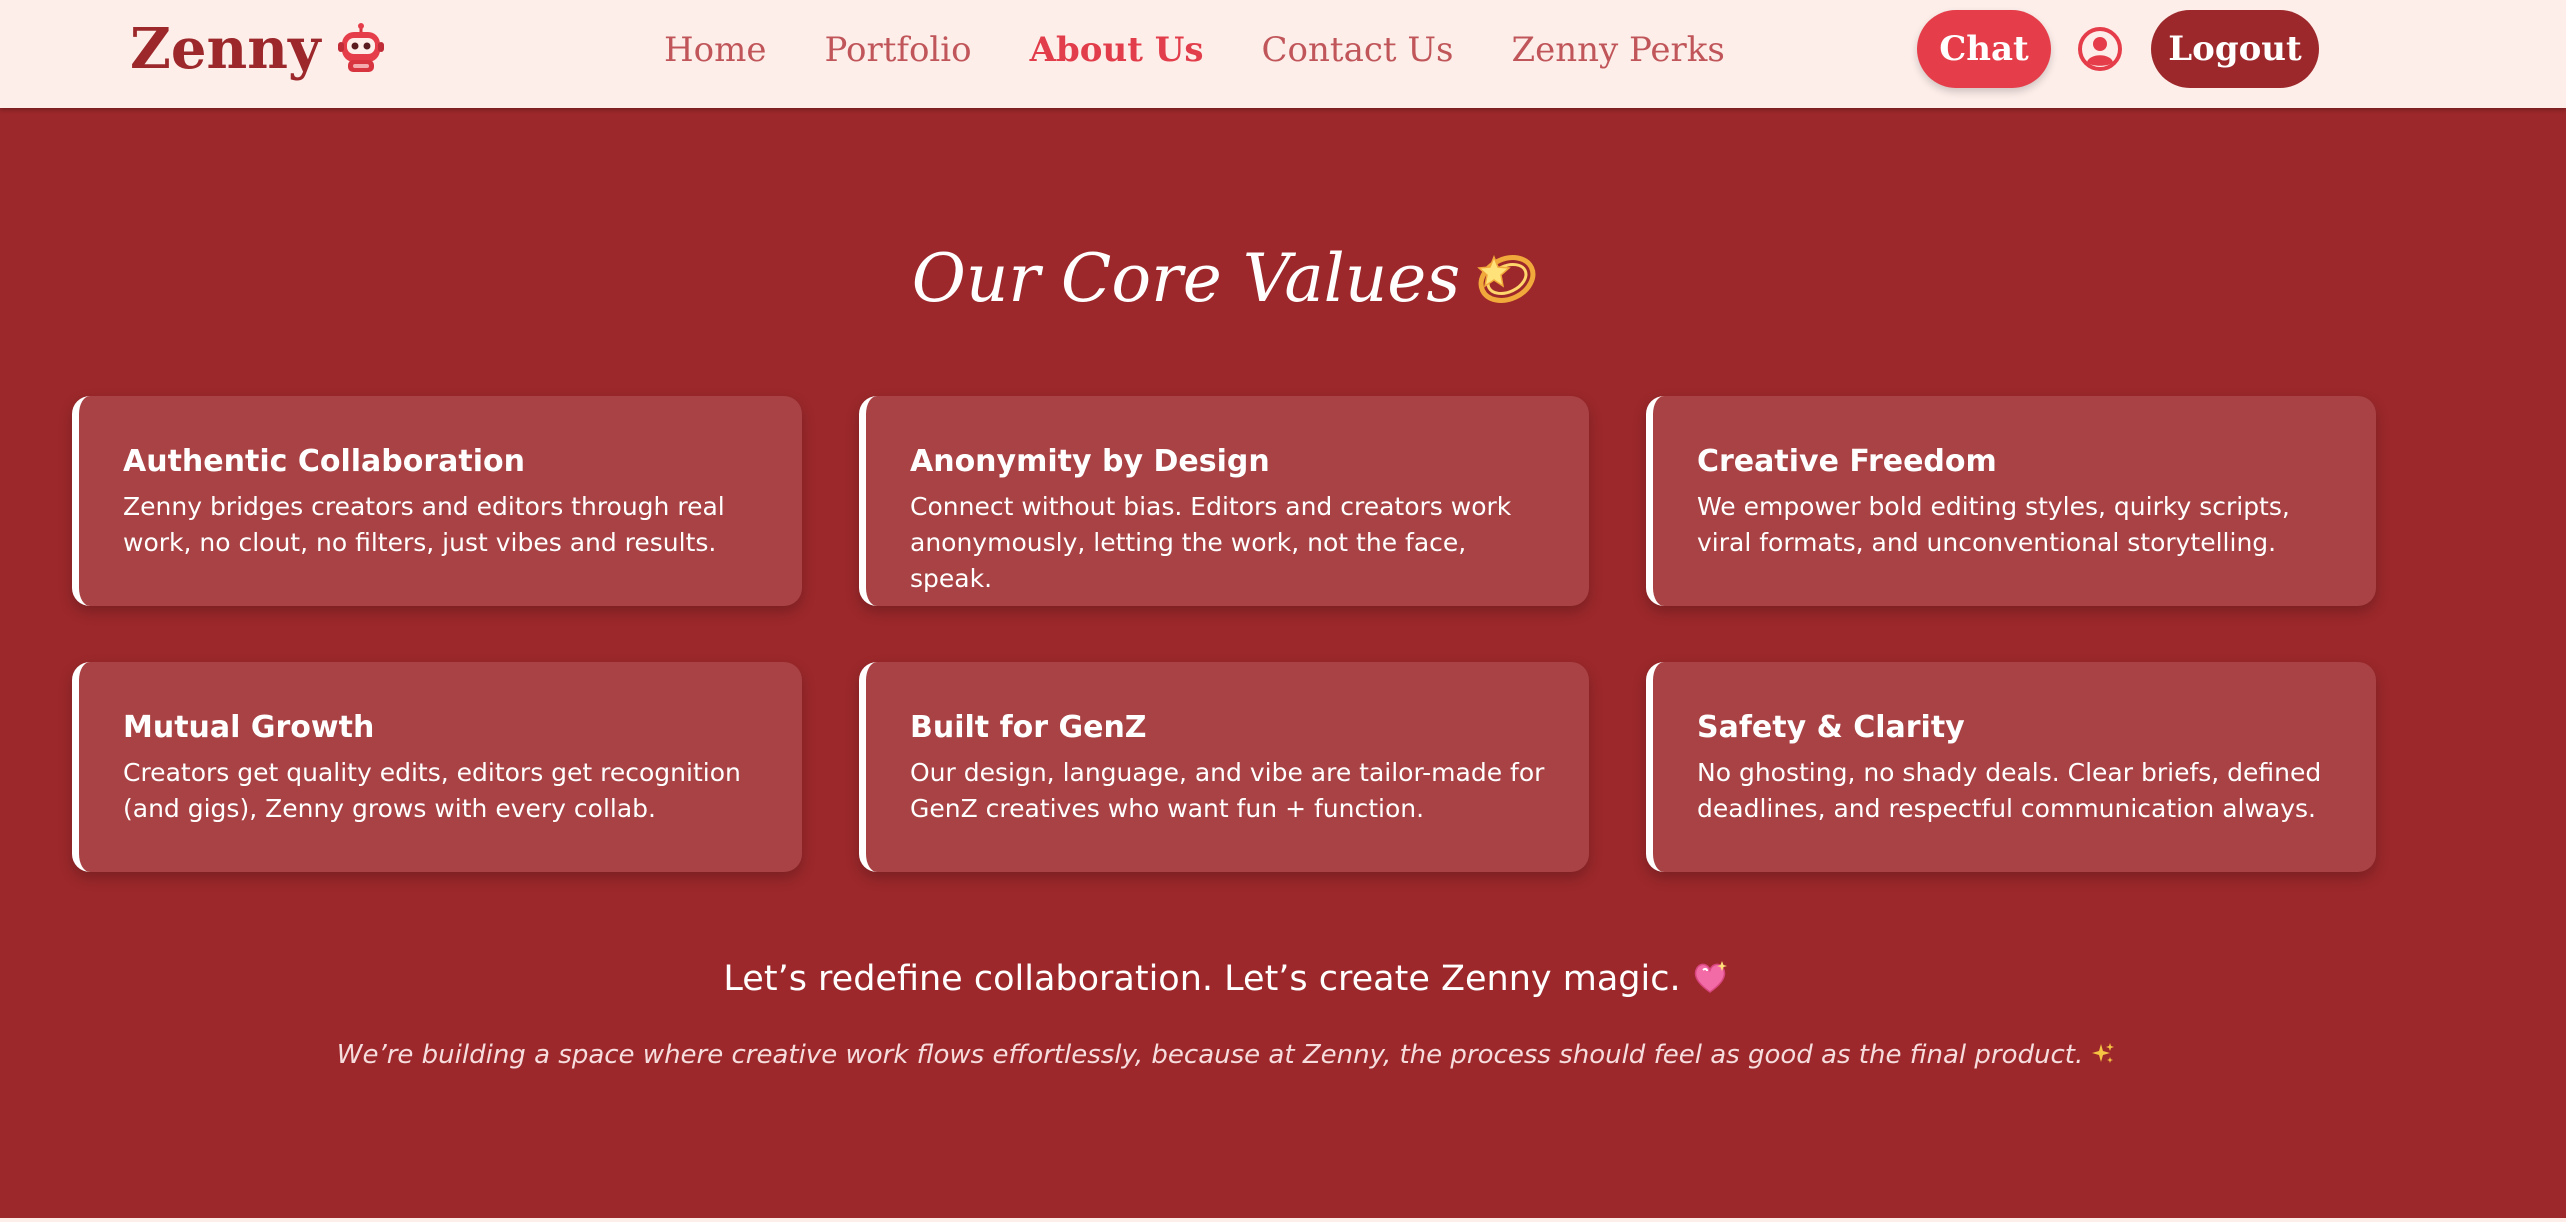 The width and height of the screenshot is (2566, 1222). What do you see at coordinates (1847, 461) in the screenshot?
I see `card-title: Creative Freedom` at bounding box center [1847, 461].